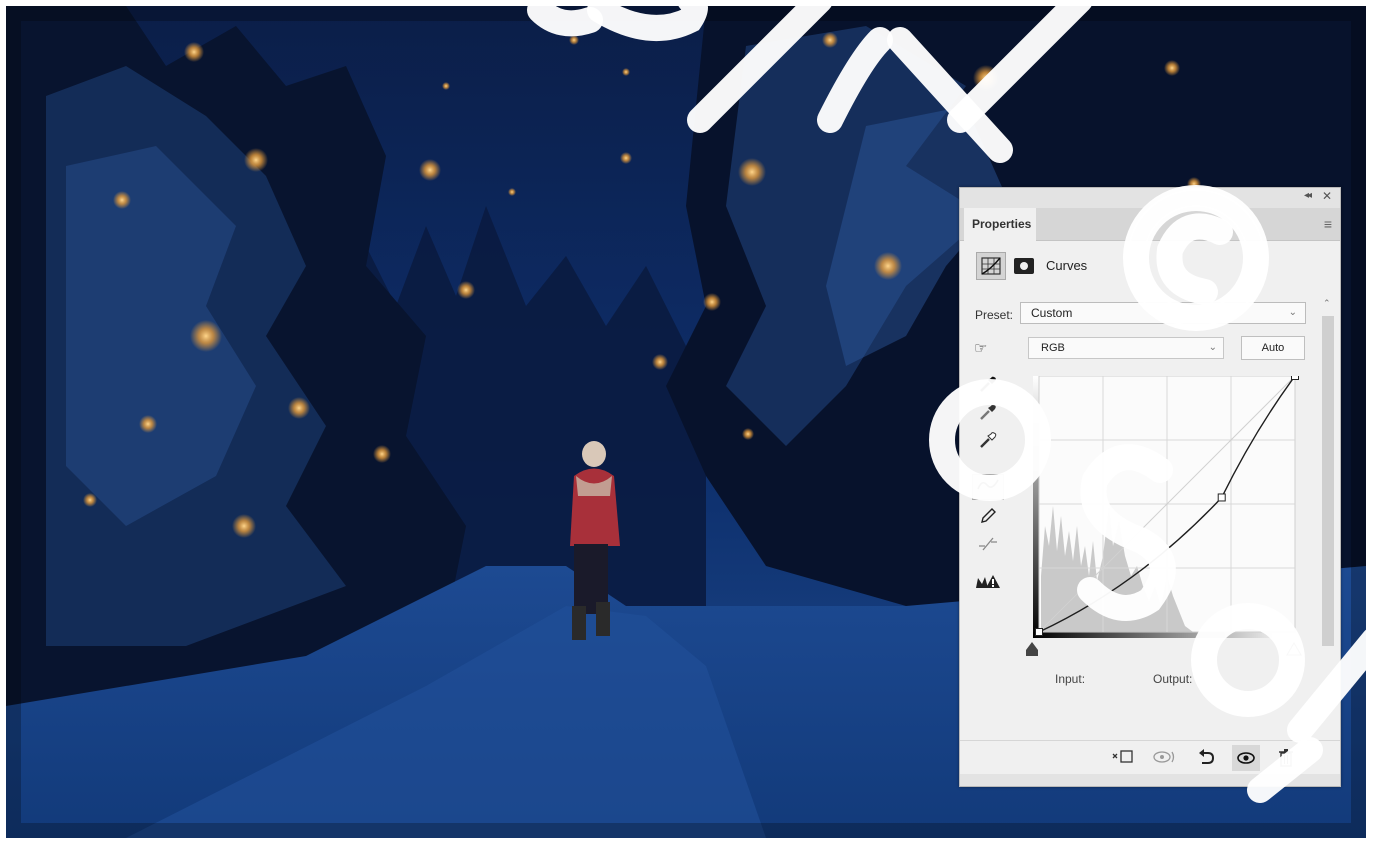 The image size is (1374, 841). Describe the element at coordinates (1150, 224) in the screenshot. I see `panel-tab-row: Properties ≡` at that location.